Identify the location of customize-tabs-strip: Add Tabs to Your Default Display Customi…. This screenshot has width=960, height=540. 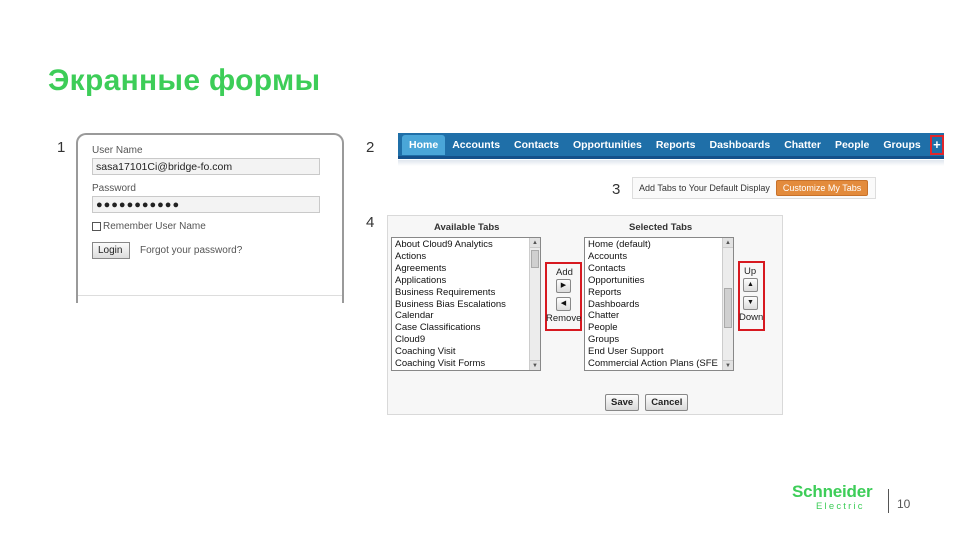
(754, 188).